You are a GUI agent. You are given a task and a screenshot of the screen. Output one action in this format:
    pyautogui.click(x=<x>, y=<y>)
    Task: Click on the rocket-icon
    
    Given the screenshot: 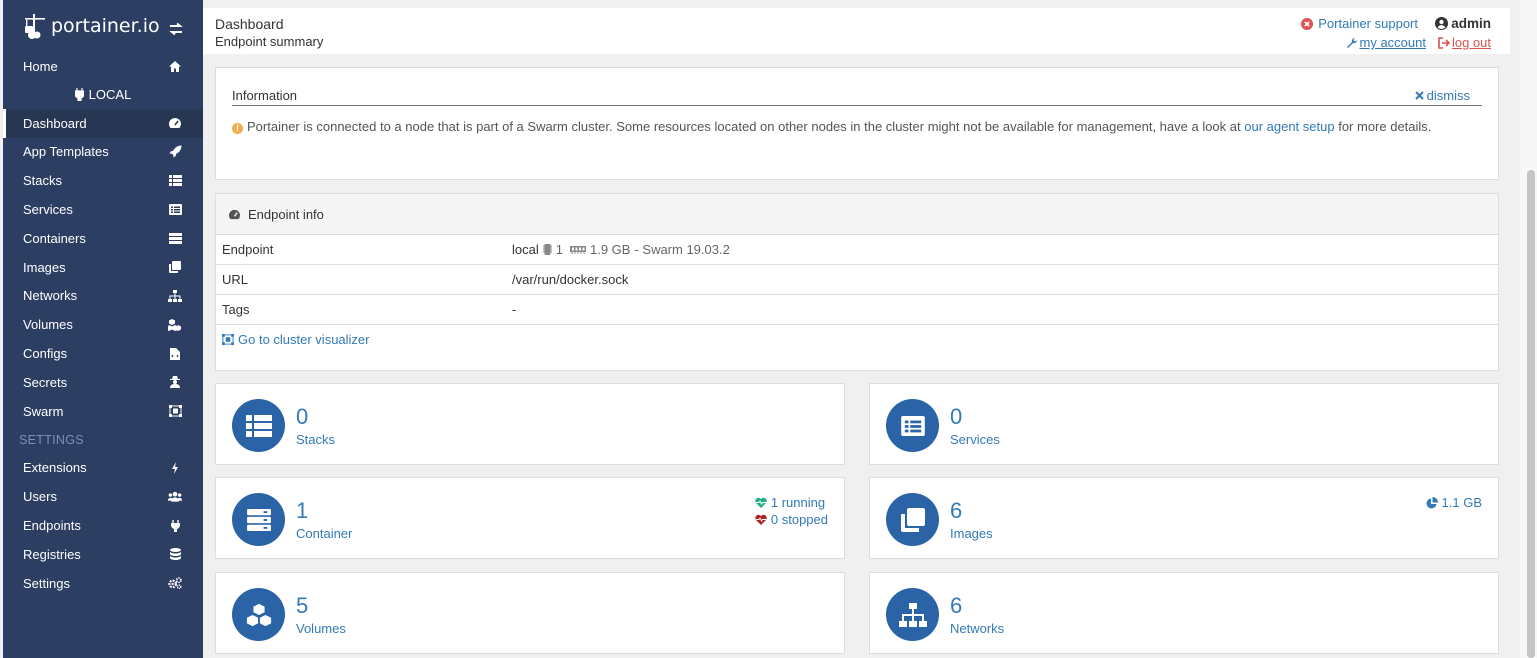 What is the action you would take?
    pyautogui.click(x=175, y=152)
    